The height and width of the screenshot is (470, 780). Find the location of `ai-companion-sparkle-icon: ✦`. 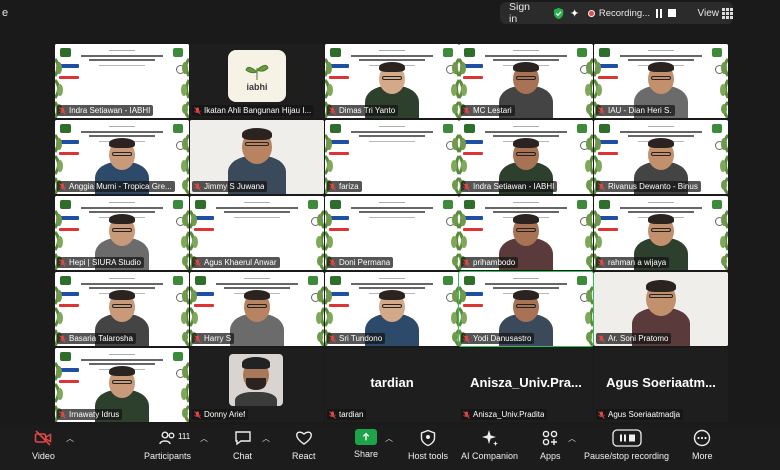

ai-companion-sparkle-icon: ✦ is located at coordinates (574, 13).